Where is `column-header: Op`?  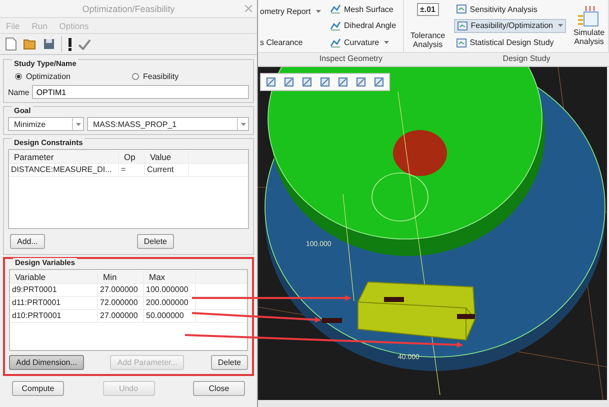 column-header: Op is located at coordinates (132, 156).